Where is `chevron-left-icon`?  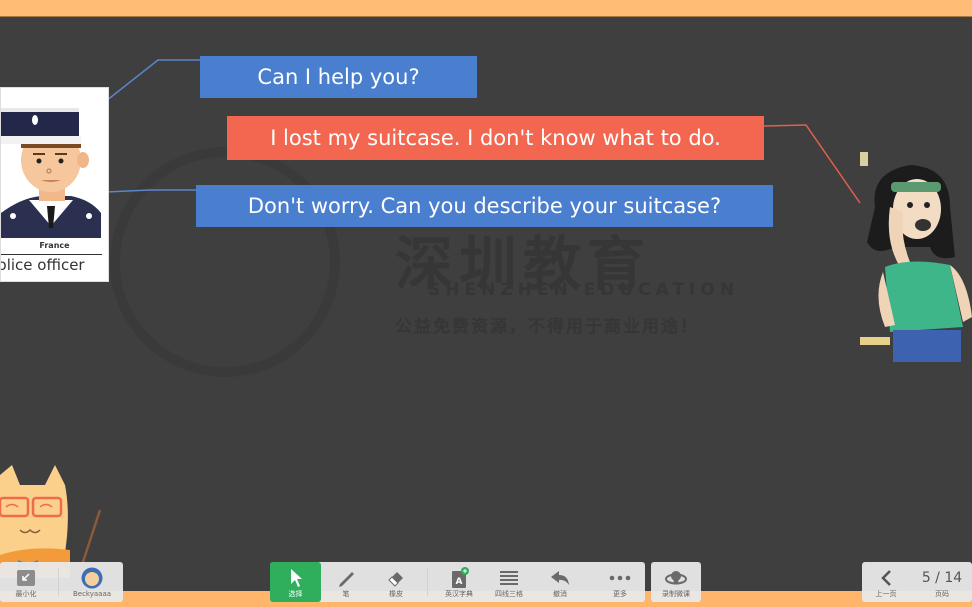 chevron-left-icon is located at coordinates (886, 577).